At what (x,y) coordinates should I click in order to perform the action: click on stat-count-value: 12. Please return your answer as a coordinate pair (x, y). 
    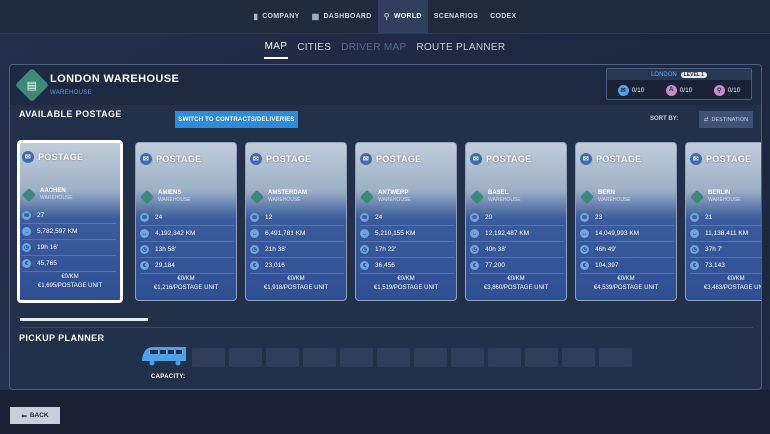
    Looking at the image, I should click on (269, 217).